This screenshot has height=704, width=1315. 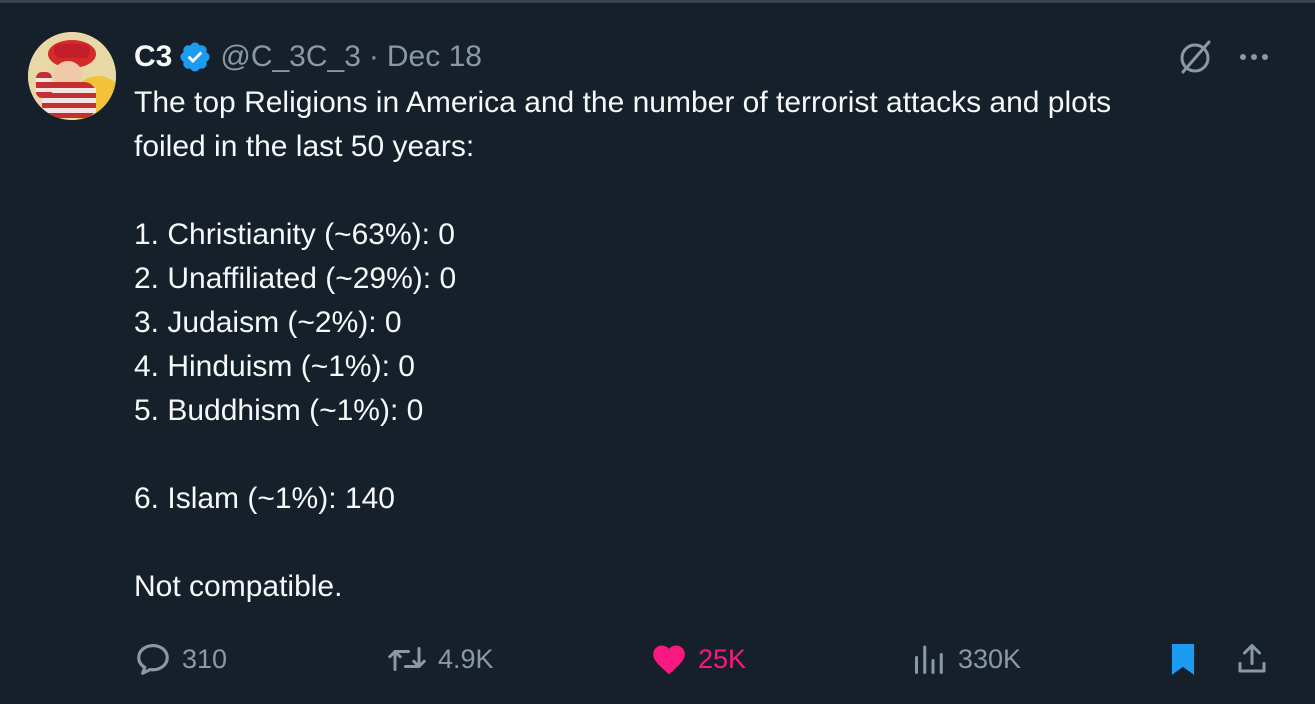 I want to click on views-icon, so click(x=929, y=659).